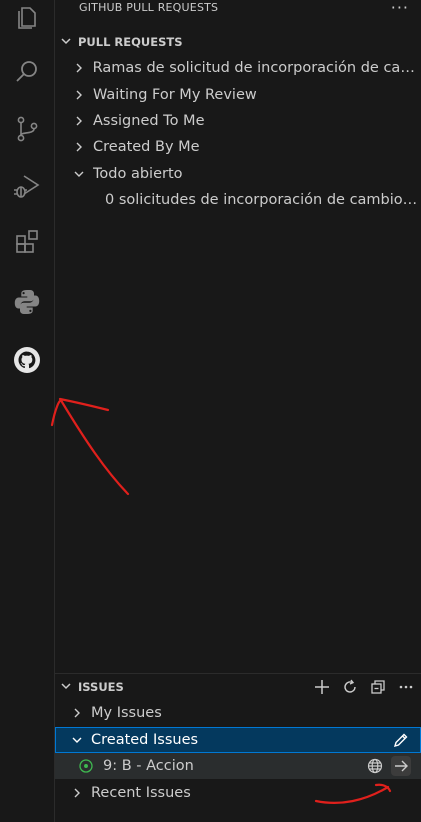  What do you see at coordinates (388, 766) in the screenshot?
I see `issue-actions` at bounding box center [388, 766].